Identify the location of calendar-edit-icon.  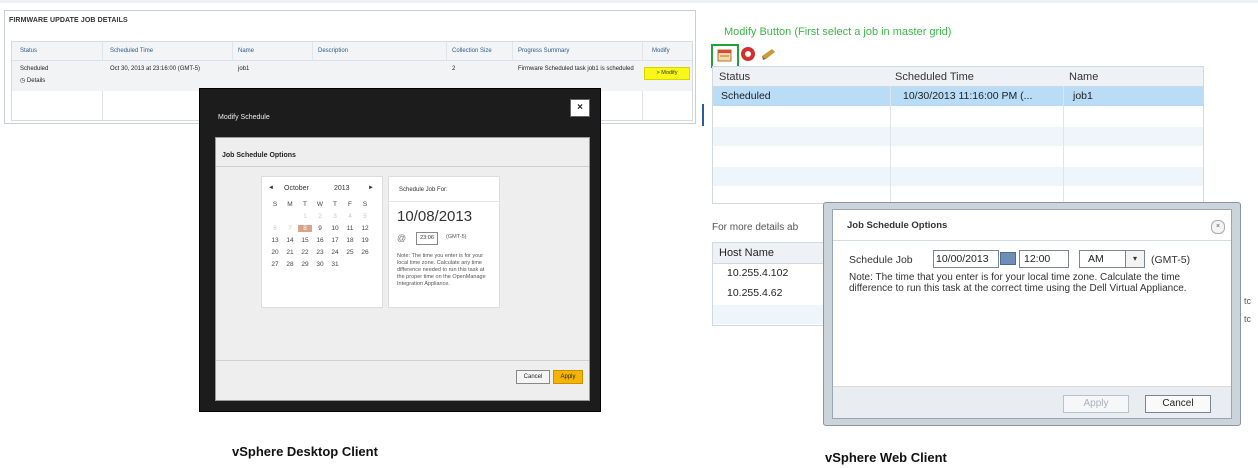
(724, 55).